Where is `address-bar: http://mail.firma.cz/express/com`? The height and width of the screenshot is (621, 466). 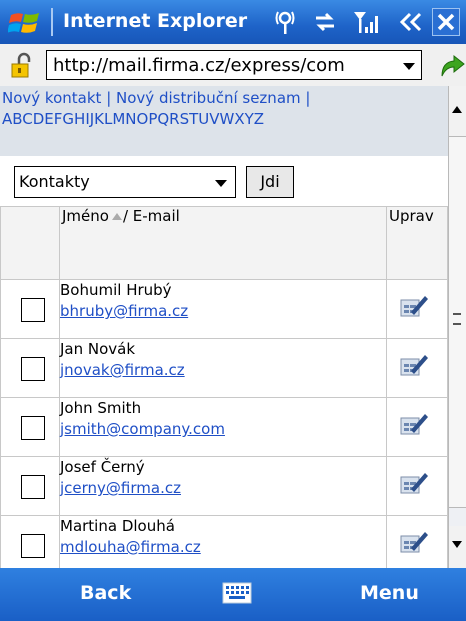 address-bar: http://mail.firma.cz/express/com is located at coordinates (233, 65).